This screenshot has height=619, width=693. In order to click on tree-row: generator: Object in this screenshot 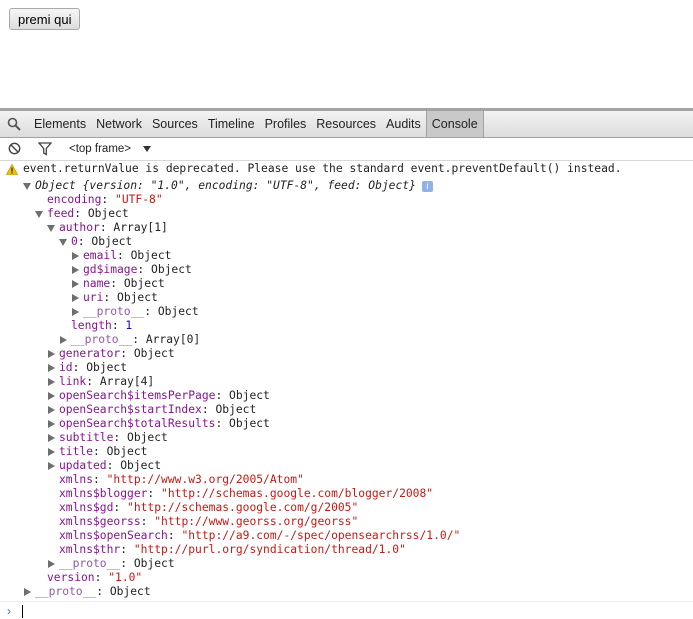, I will do `click(111, 354)`.